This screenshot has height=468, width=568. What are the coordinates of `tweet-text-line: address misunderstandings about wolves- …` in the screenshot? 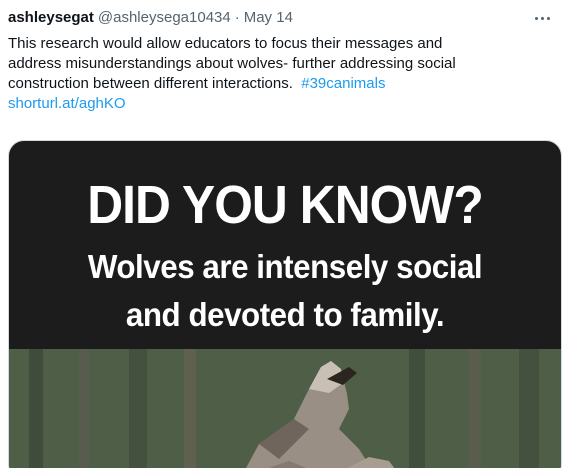 It's located at (232, 63).